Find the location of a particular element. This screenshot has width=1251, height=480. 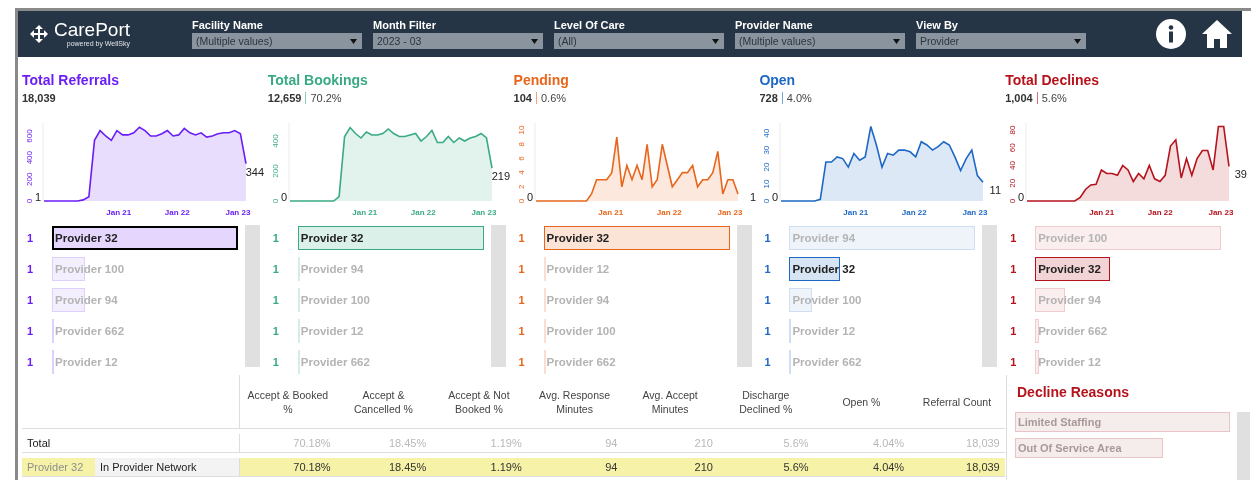

home-icon is located at coordinates (1217, 34).